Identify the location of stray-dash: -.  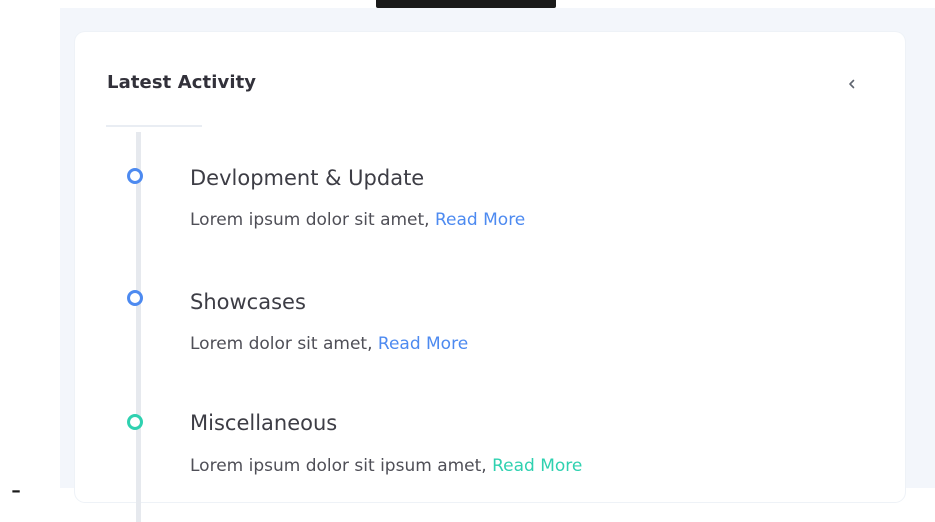
(16, 489).